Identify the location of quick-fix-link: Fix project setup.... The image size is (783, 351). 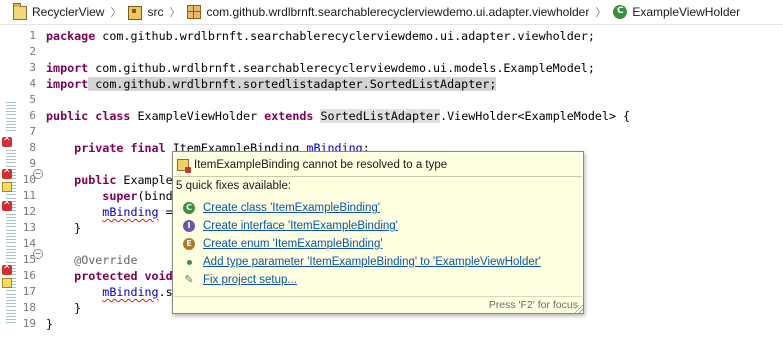
(250, 280).